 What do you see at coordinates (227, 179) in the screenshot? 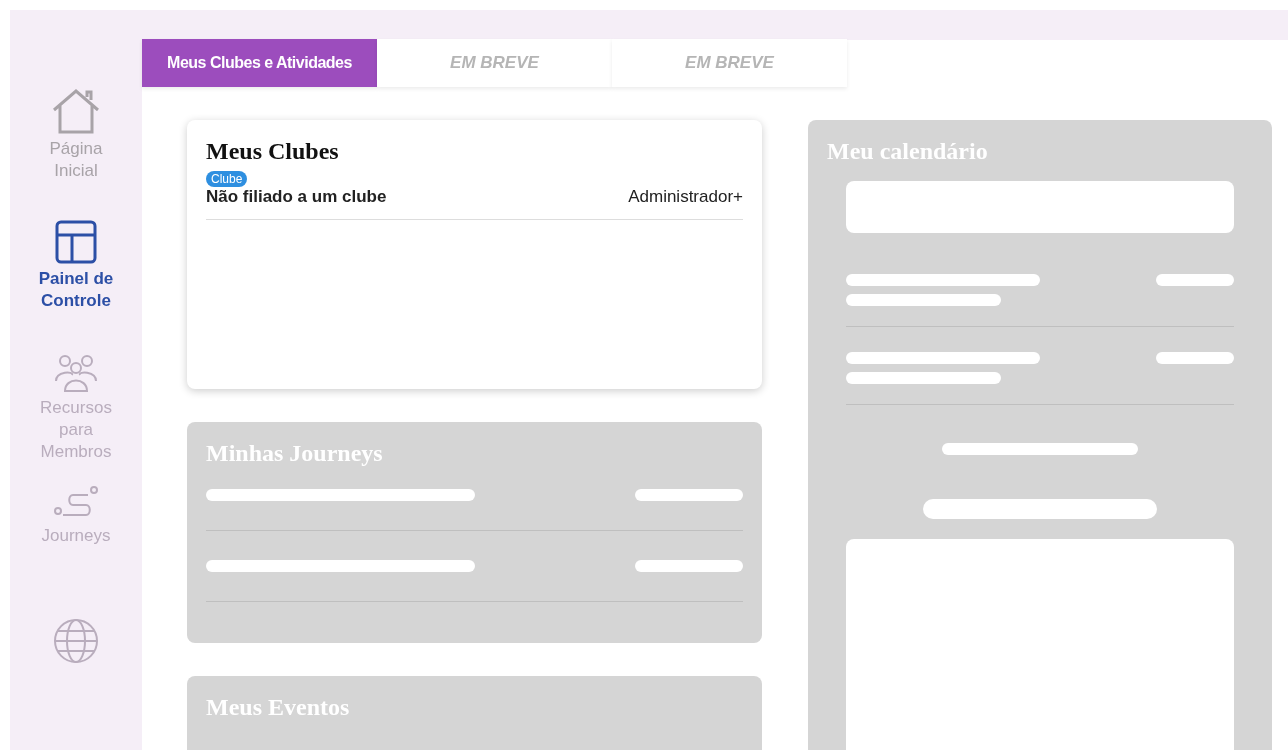
I see `club-tag: Clube` at bounding box center [227, 179].